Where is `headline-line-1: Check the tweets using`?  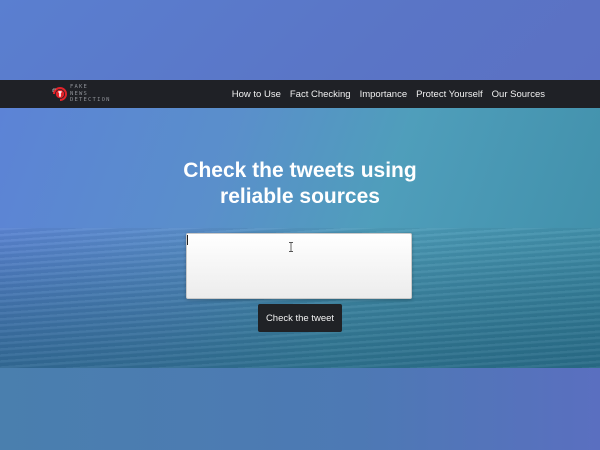
headline-line-1: Check the tweets using is located at coordinates (300, 170).